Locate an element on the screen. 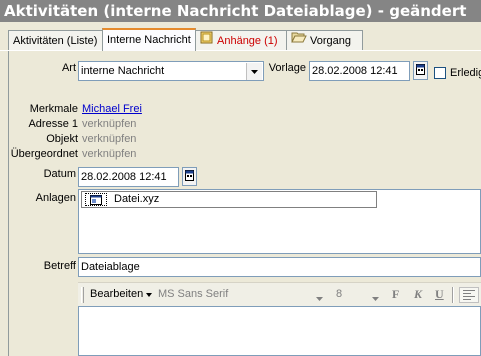 Image resolution: width=481 pixels, height=356 pixels. art-dropdown: interne Nachricht is located at coordinates (171, 71).